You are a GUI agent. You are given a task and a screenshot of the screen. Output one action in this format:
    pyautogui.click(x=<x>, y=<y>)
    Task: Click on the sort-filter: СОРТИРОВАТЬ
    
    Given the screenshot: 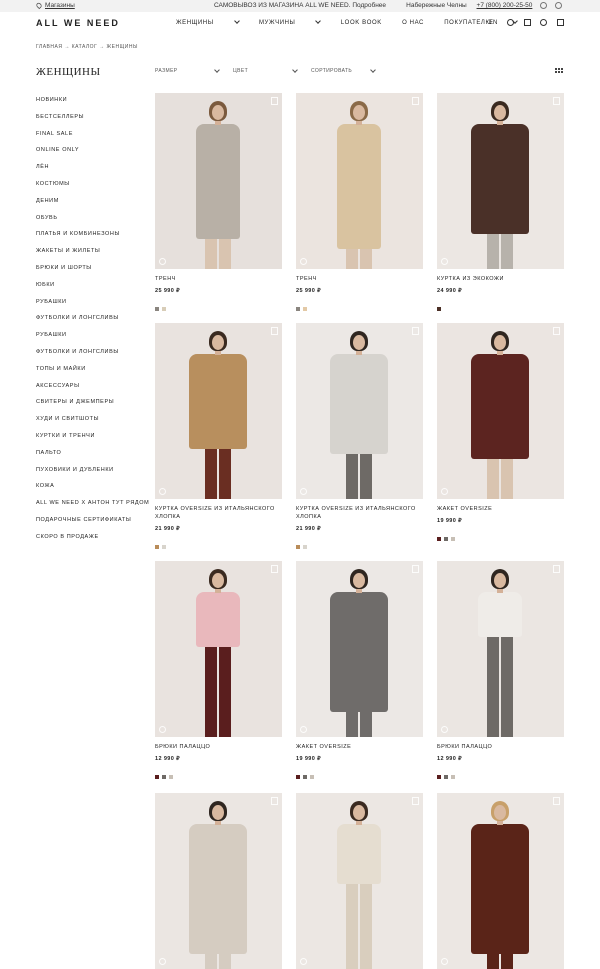 What is the action you would take?
    pyautogui.click(x=343, y=70)
    